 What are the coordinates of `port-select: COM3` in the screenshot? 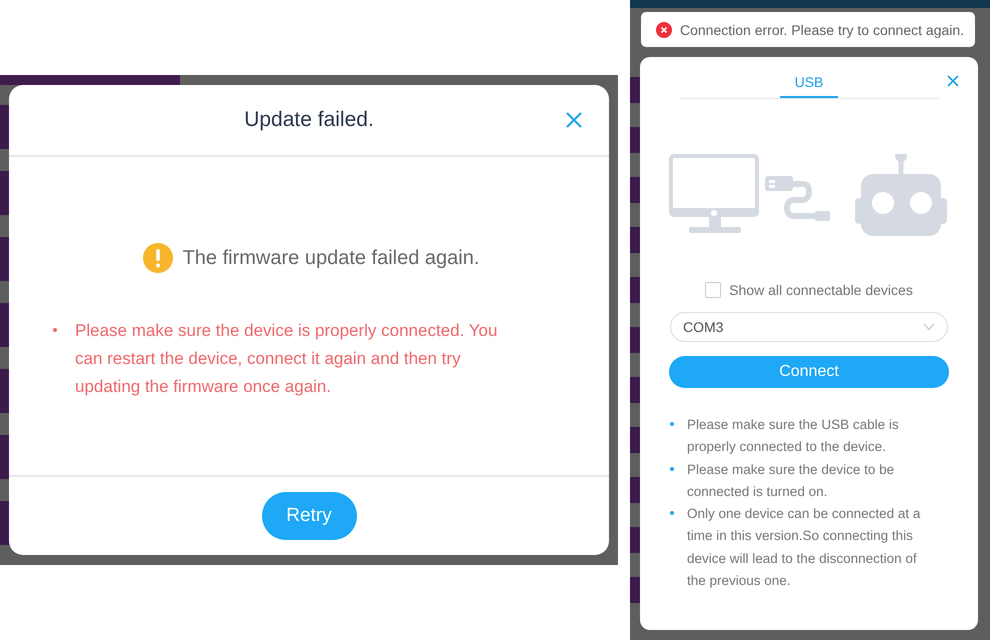 It's located at (809, 327).